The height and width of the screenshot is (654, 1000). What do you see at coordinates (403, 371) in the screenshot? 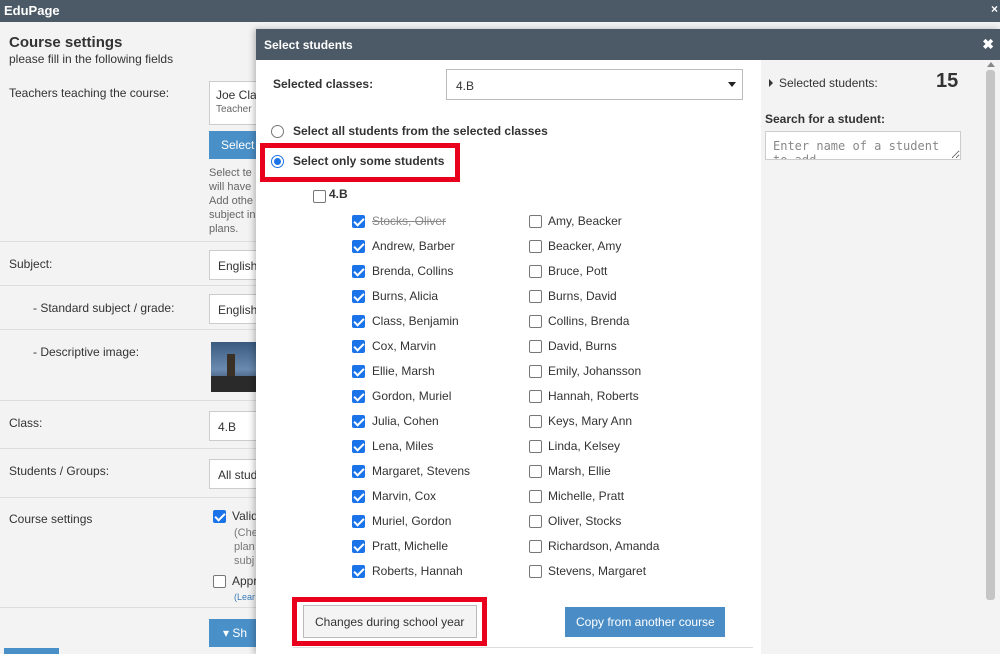
I see `student-name: Ellie, Marsh` at bounding box center [403, 371].